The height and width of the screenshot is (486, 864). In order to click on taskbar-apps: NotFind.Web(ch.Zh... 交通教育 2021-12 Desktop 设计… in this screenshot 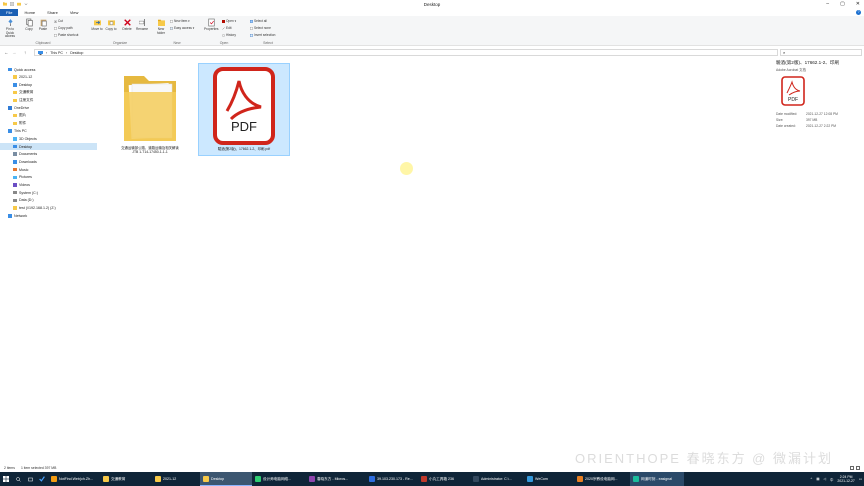, I will do `click(366, 479)`.